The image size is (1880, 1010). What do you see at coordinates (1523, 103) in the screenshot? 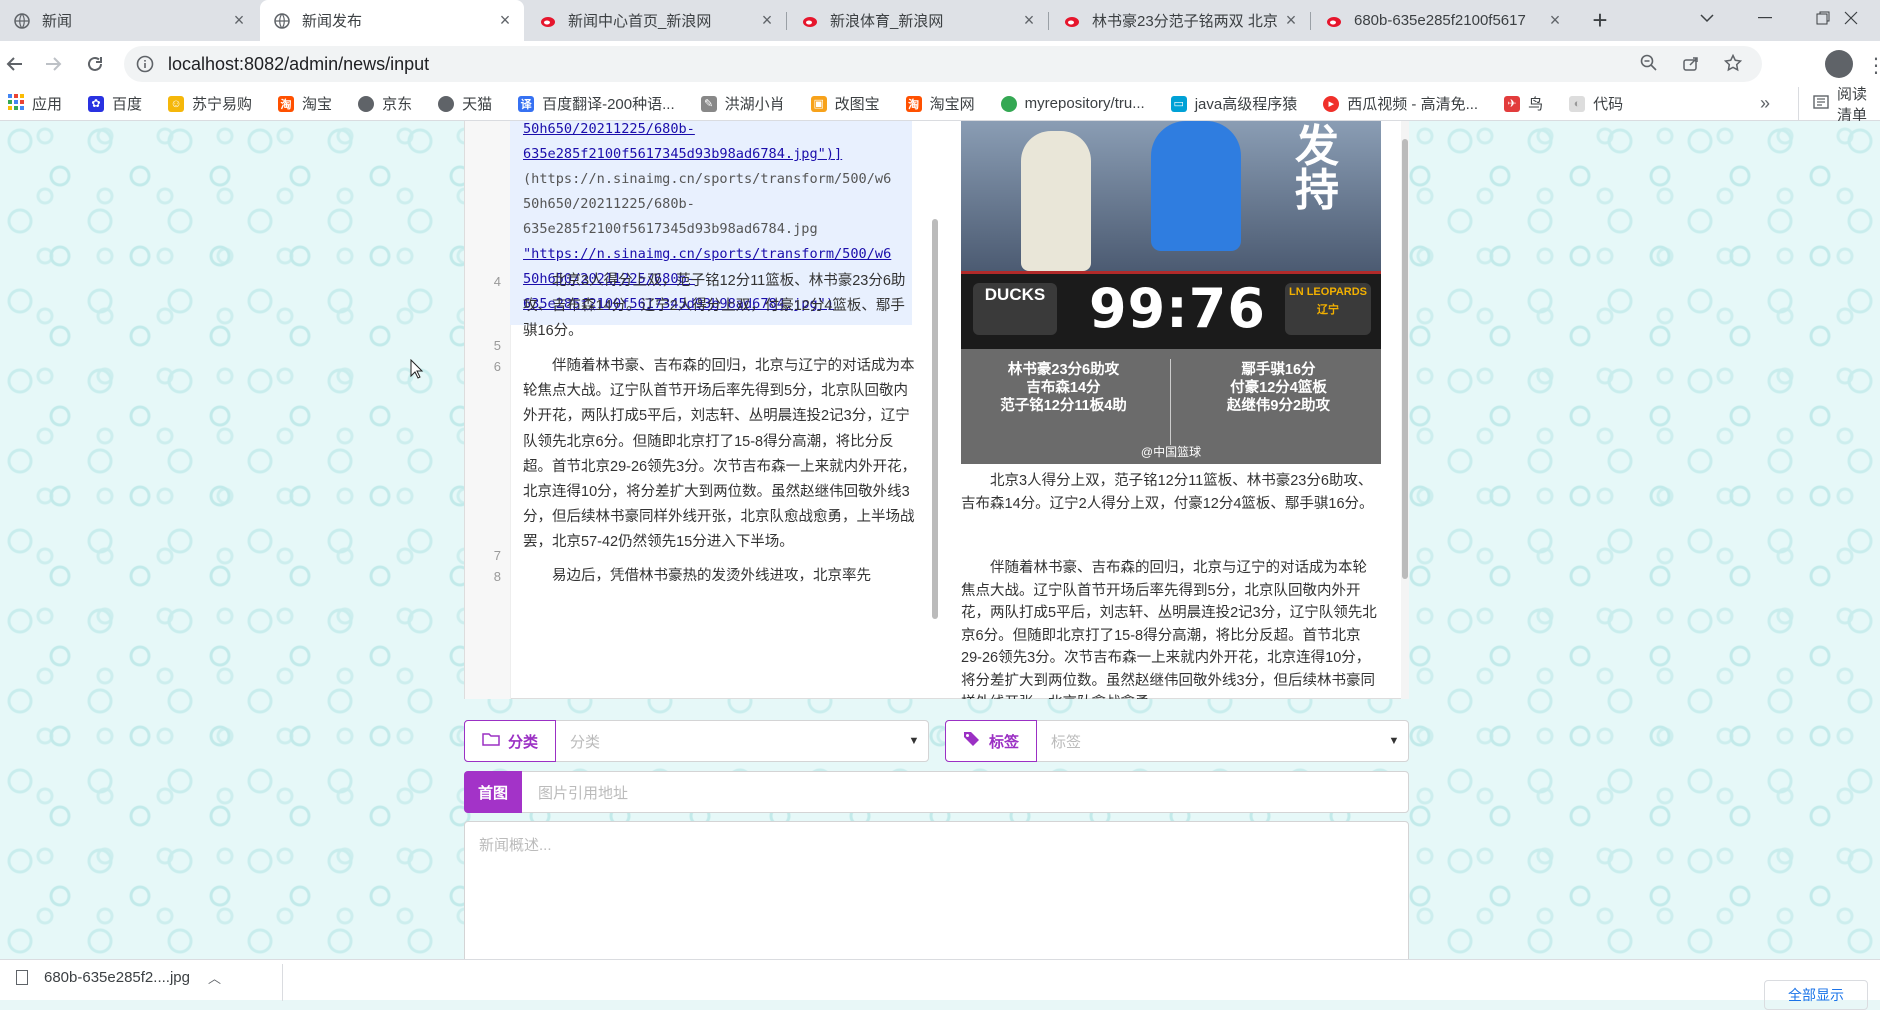
I see `bookmark-bird: ✈ 鸟` at bounding box center [1523, 103].